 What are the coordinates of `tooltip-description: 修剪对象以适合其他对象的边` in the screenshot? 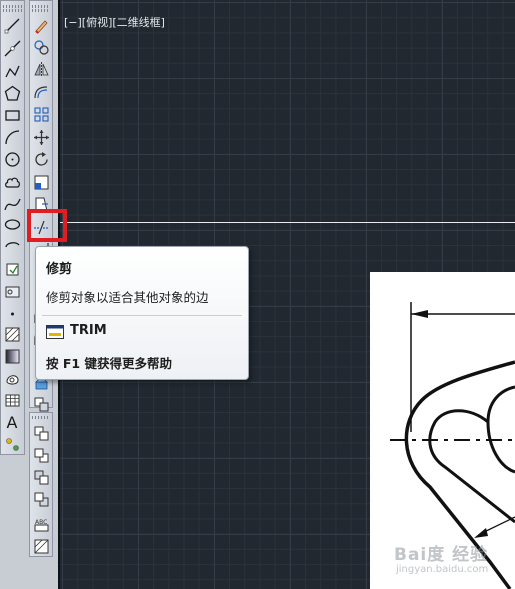 It's located at (127, 297).